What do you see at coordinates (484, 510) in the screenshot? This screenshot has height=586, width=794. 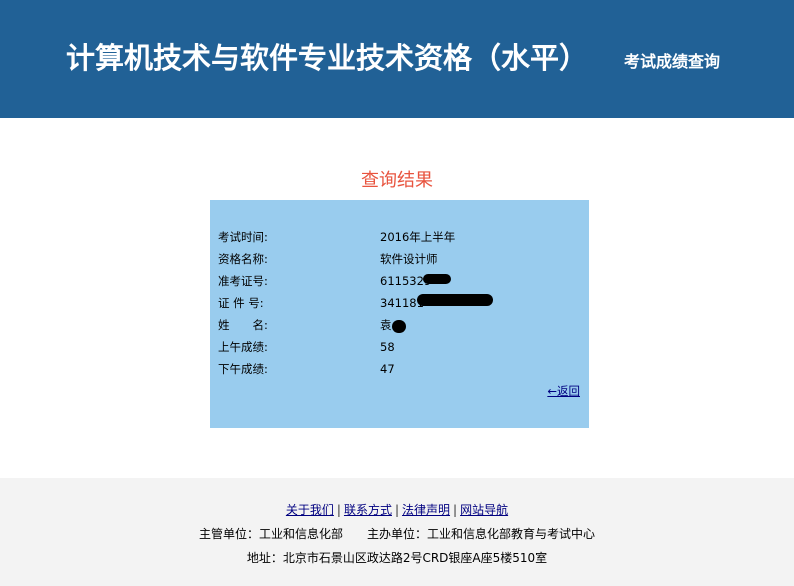 I see `sitemap-link: 网站导航` at bounding box center [484, 510].